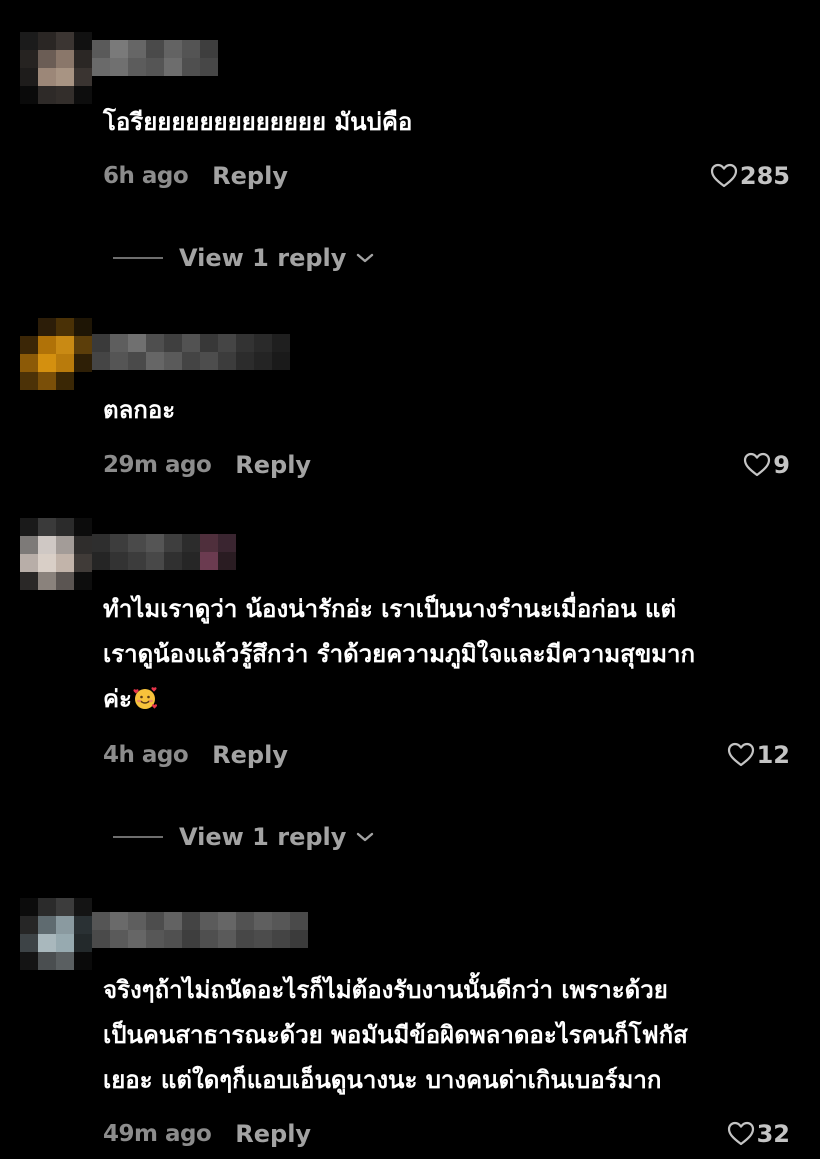 The height and width of the screenshot is (1159, 820). What do you see at coordinates (117, 699) in the screenshot?
I see `comment-text-line: ค่ะ` at bounding box center [117, 699].